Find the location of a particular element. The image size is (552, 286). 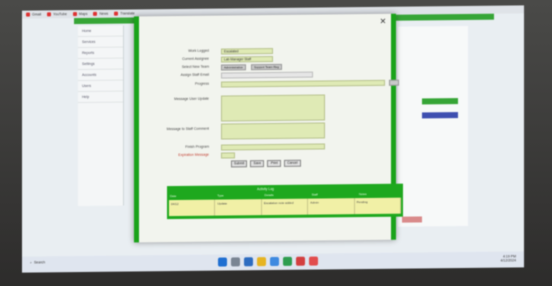

assign-staff-field is located at coordinates (267, 75).